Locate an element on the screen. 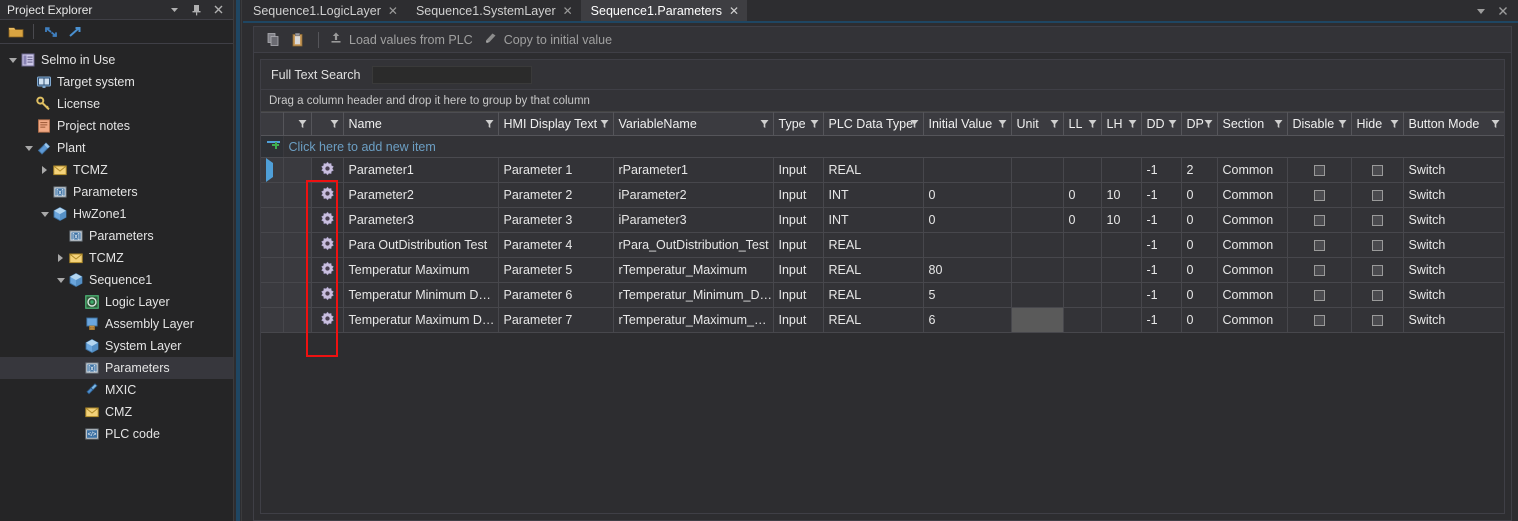 Image resolution: width=1518 pixels, height=521 pixels. tree-item-selmo-in-use: Selmo in Use is located at coordinates (116, 60).